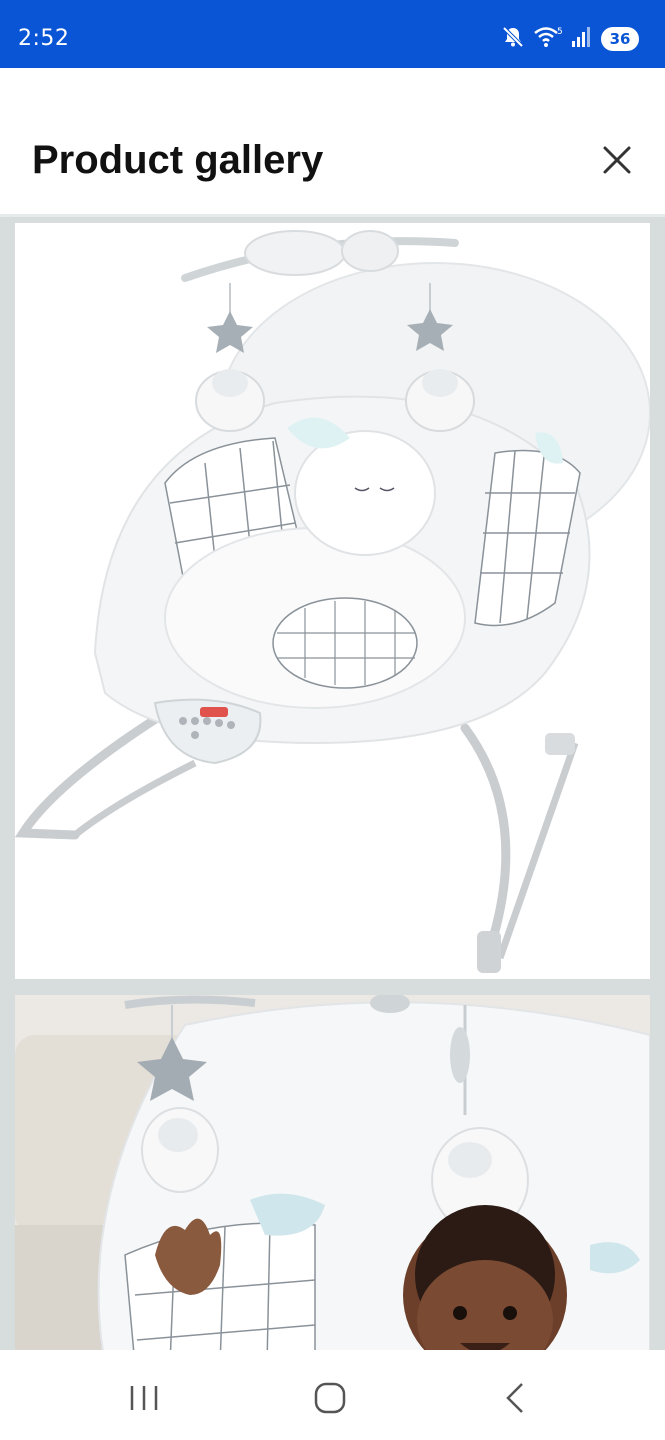  I want to click on navigation-bar, so click(332, 1395).